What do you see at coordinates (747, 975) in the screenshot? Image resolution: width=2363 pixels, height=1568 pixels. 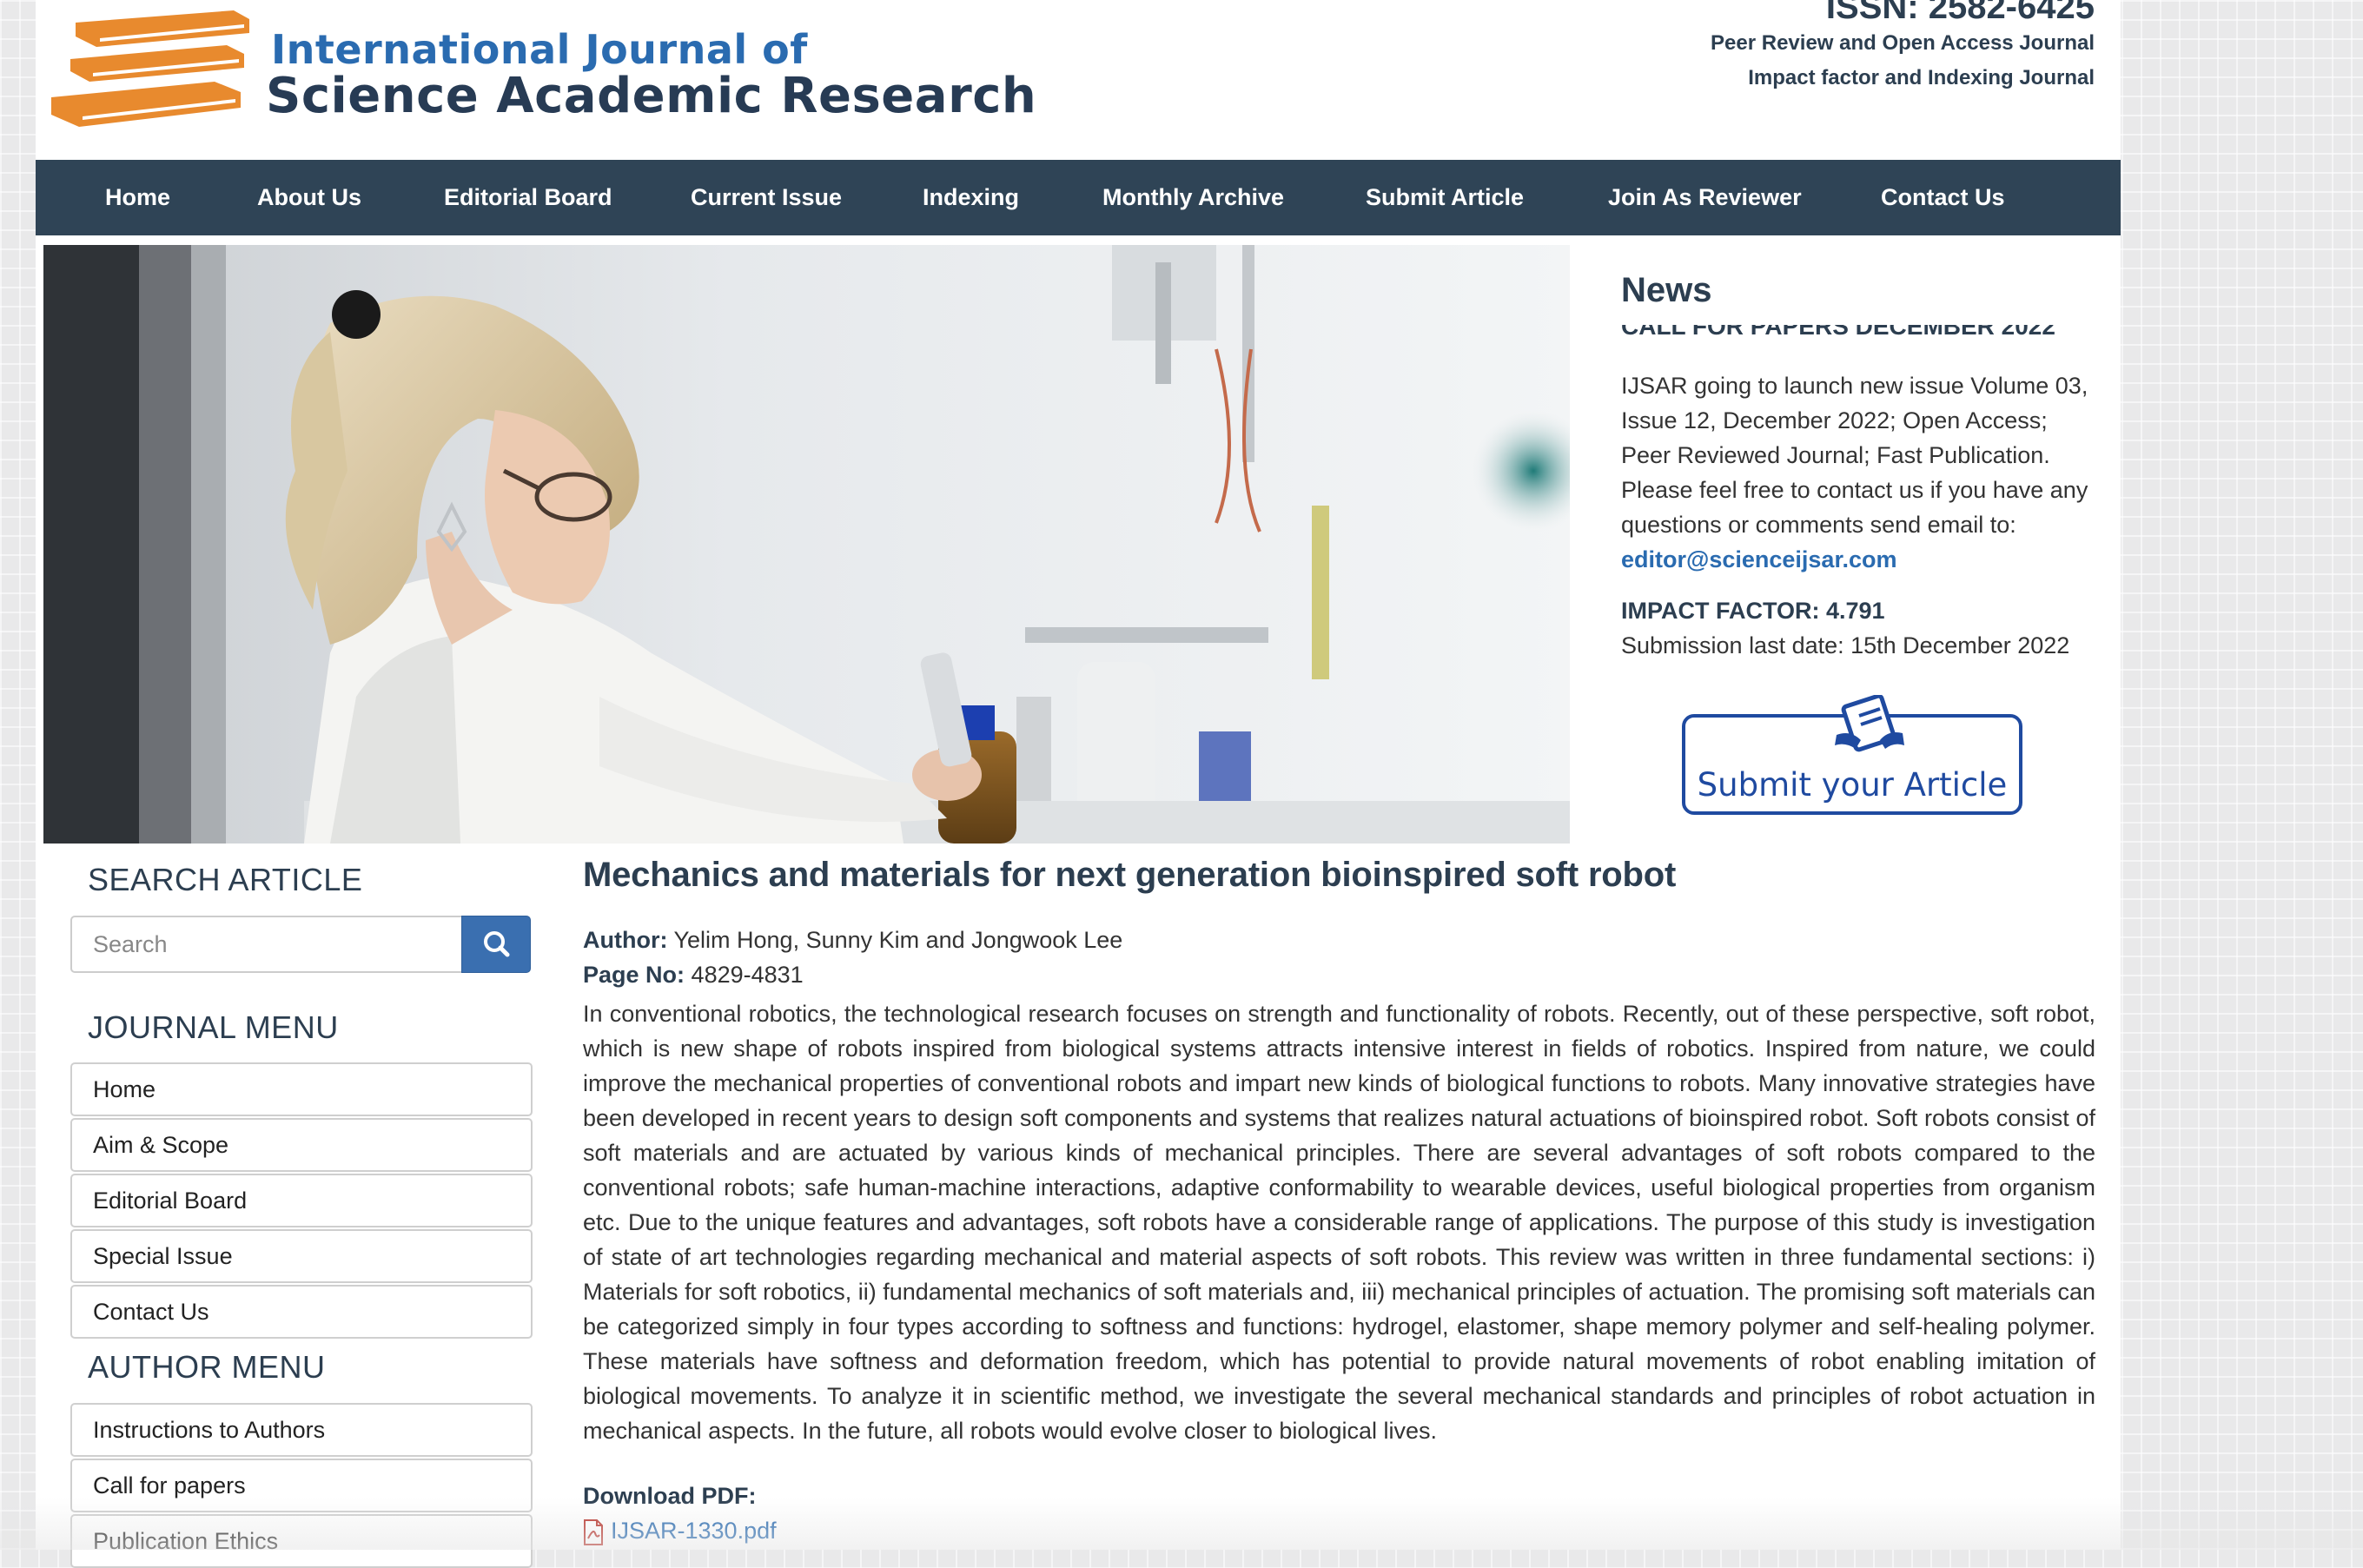 I see `article-pages: 4829-4831` at bounding box center [747, 975].